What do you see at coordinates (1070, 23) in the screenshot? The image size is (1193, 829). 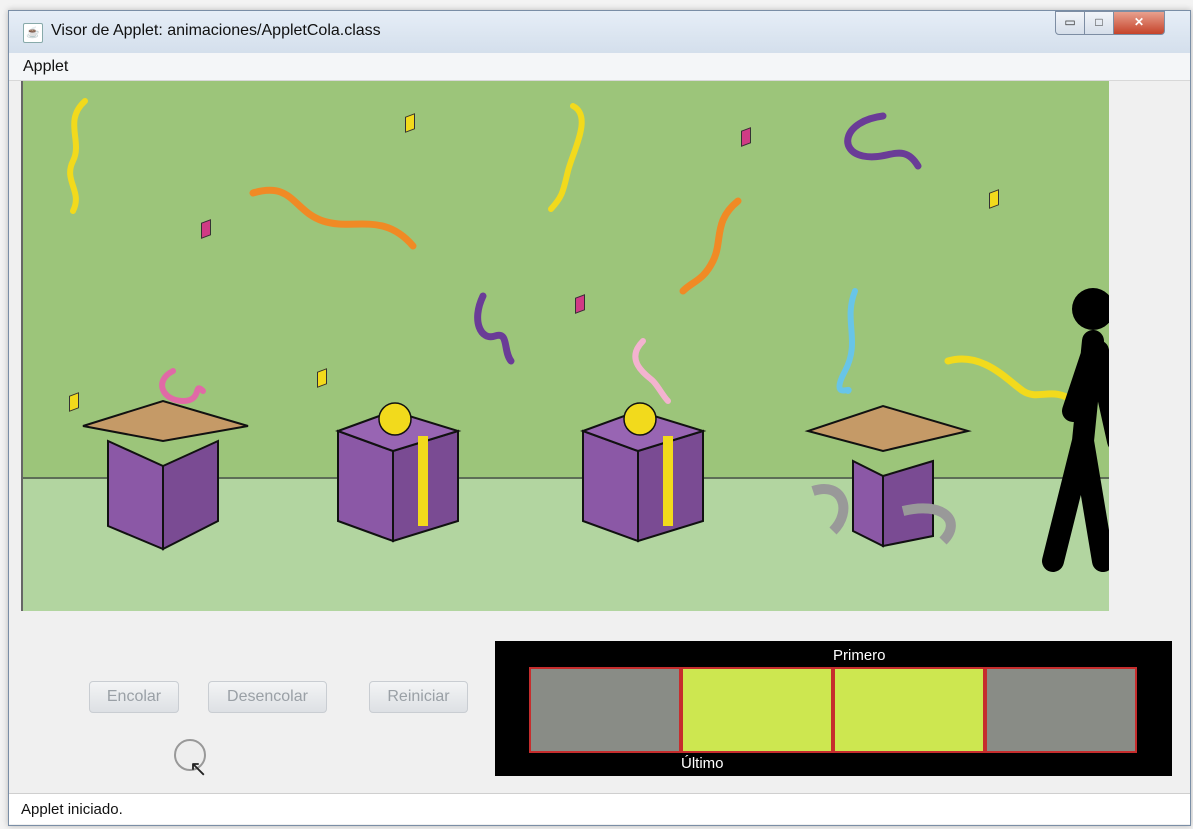 I see `minimize-button: ▭` at bounding box center [1070, 23].